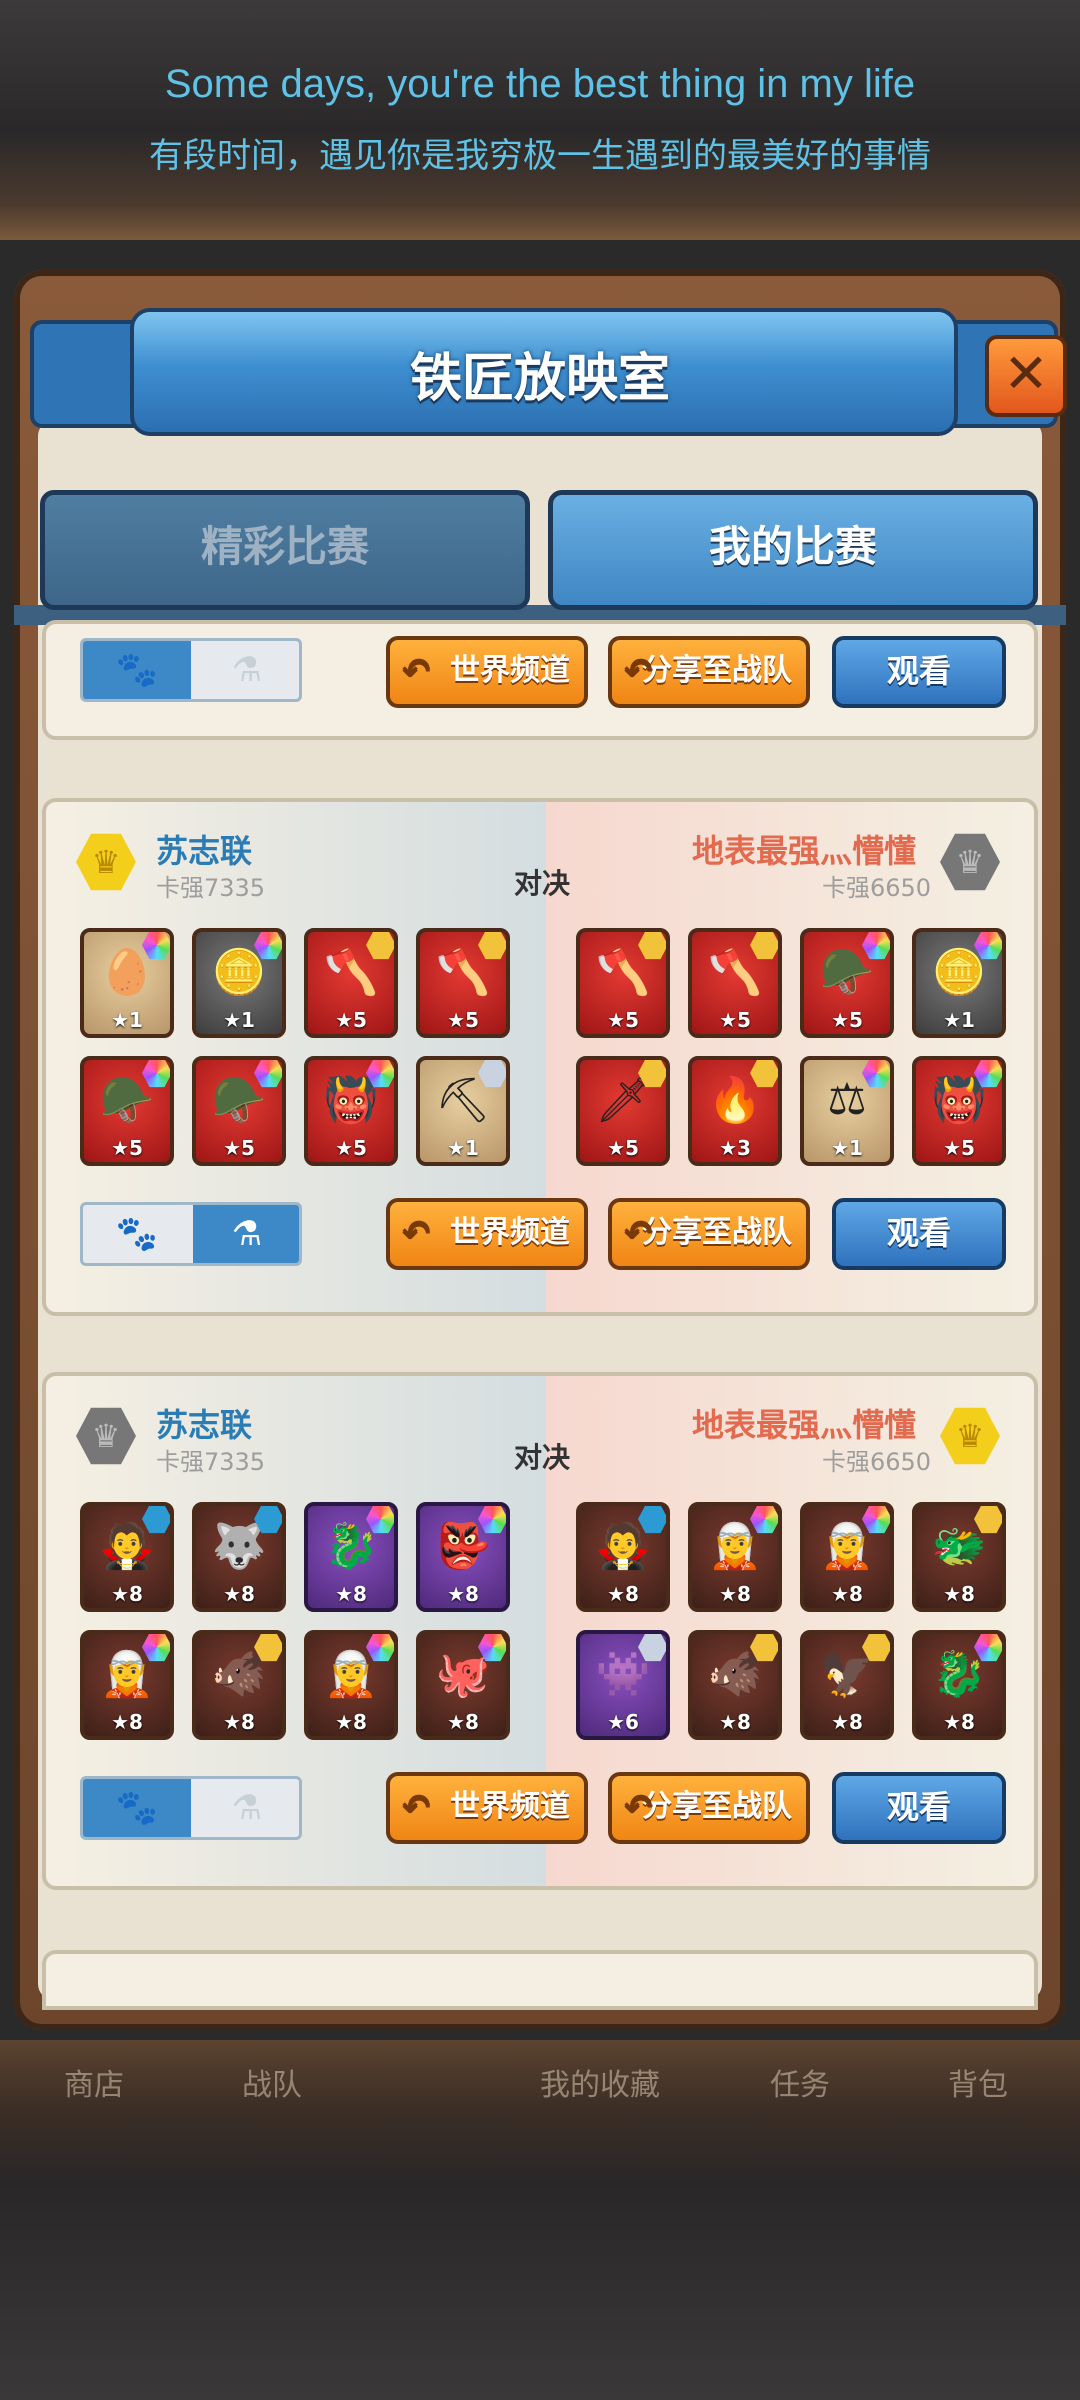 Image resolution: width=1080 pixels, height=2400 pixels. I want to click on share-team-label: 分享至战队, so click(717, 1806).